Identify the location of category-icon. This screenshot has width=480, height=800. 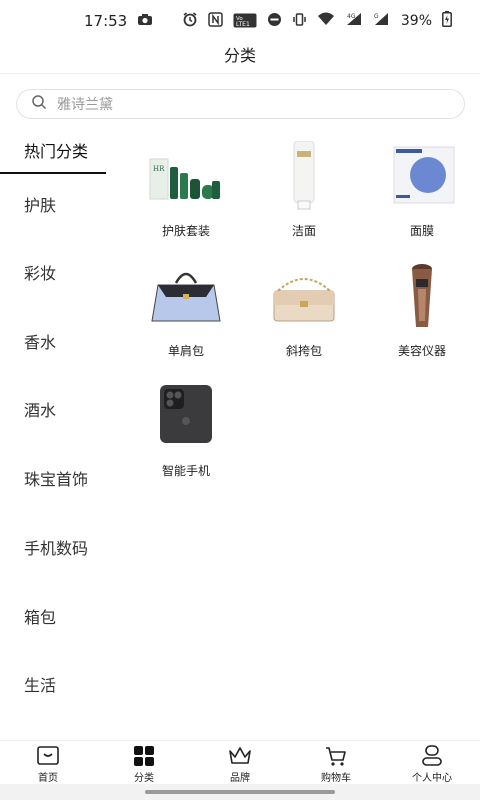
(144, 756).